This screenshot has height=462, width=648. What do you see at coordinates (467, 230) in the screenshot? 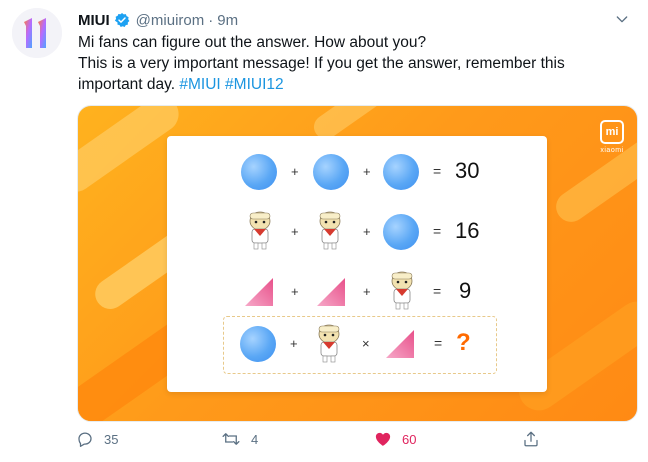
I see `row-result: 16` at bounding box center [467, 230].